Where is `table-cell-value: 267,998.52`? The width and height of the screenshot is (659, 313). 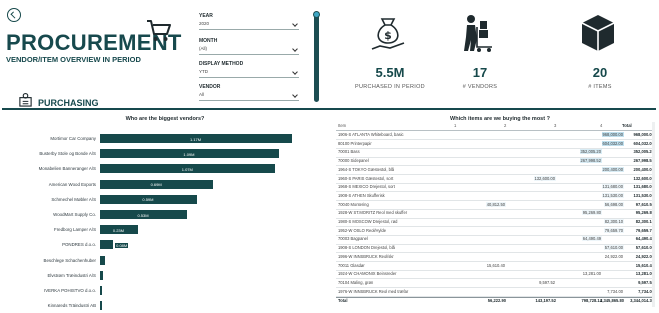
table-cell-value: 267,998.52 is located at coordinates (644, 161).